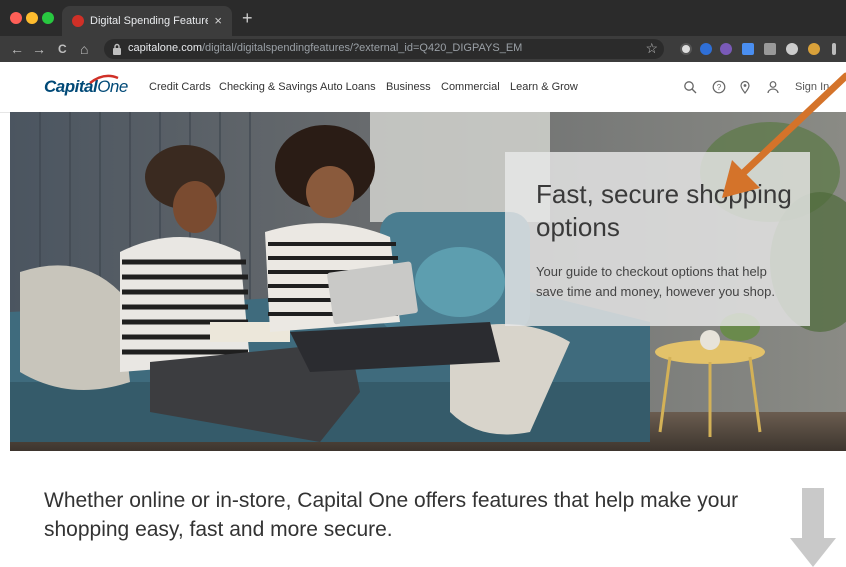 This screenshot has width=846, height=567. I want to click on extension-blue-icon, so click(706, 49).